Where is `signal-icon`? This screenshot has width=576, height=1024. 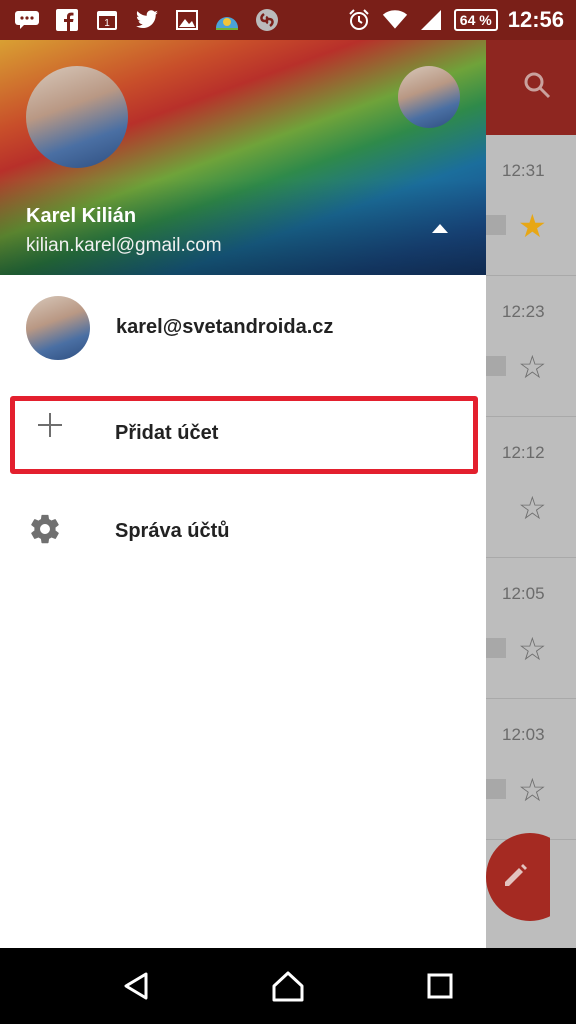
signal-icon is located at coordinates (431, 20).